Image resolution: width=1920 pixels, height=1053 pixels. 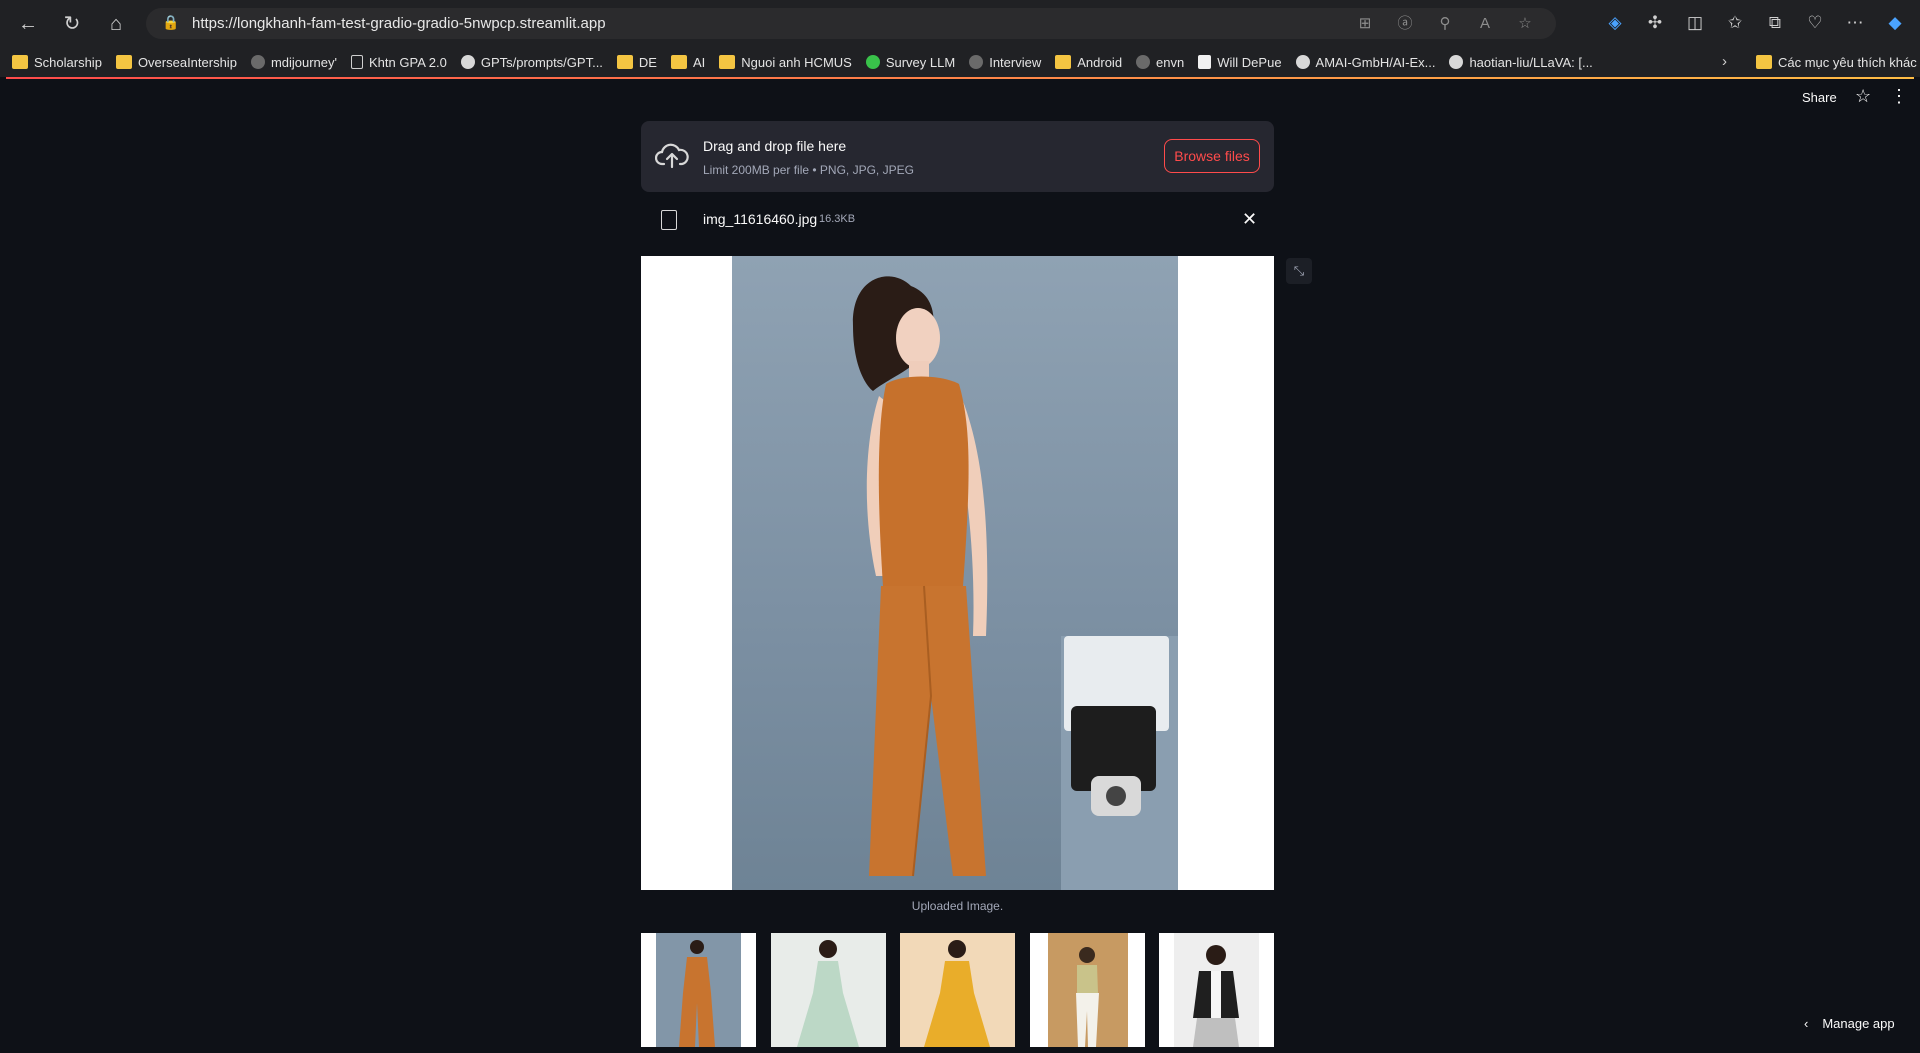 I want to click on zoom-icon: ⚲, so click(x=1445, y=24).